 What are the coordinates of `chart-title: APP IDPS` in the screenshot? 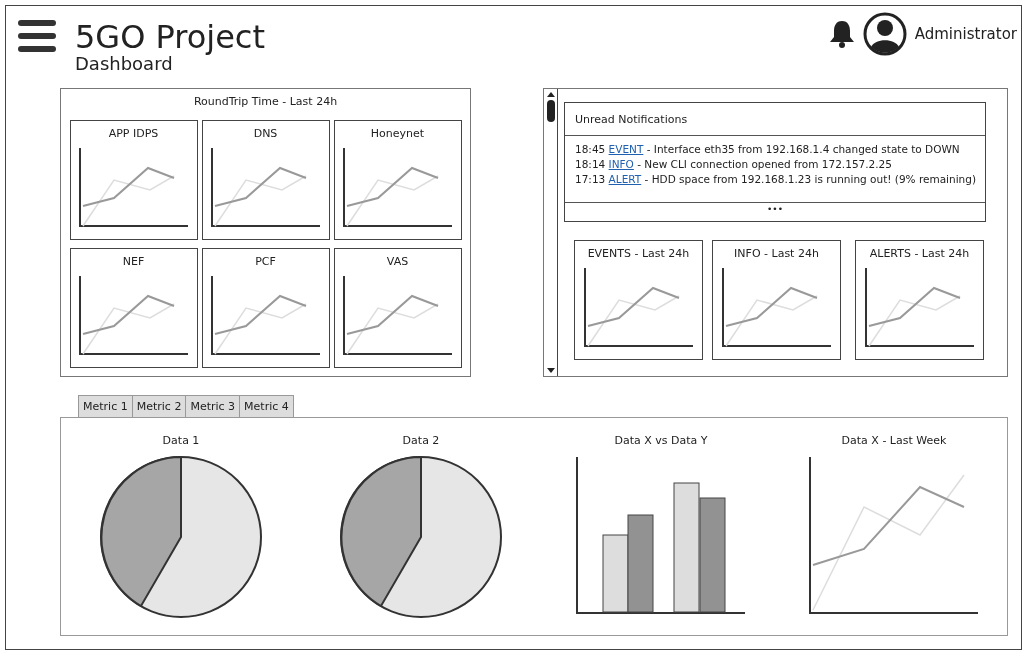 It's located at (133, 133).